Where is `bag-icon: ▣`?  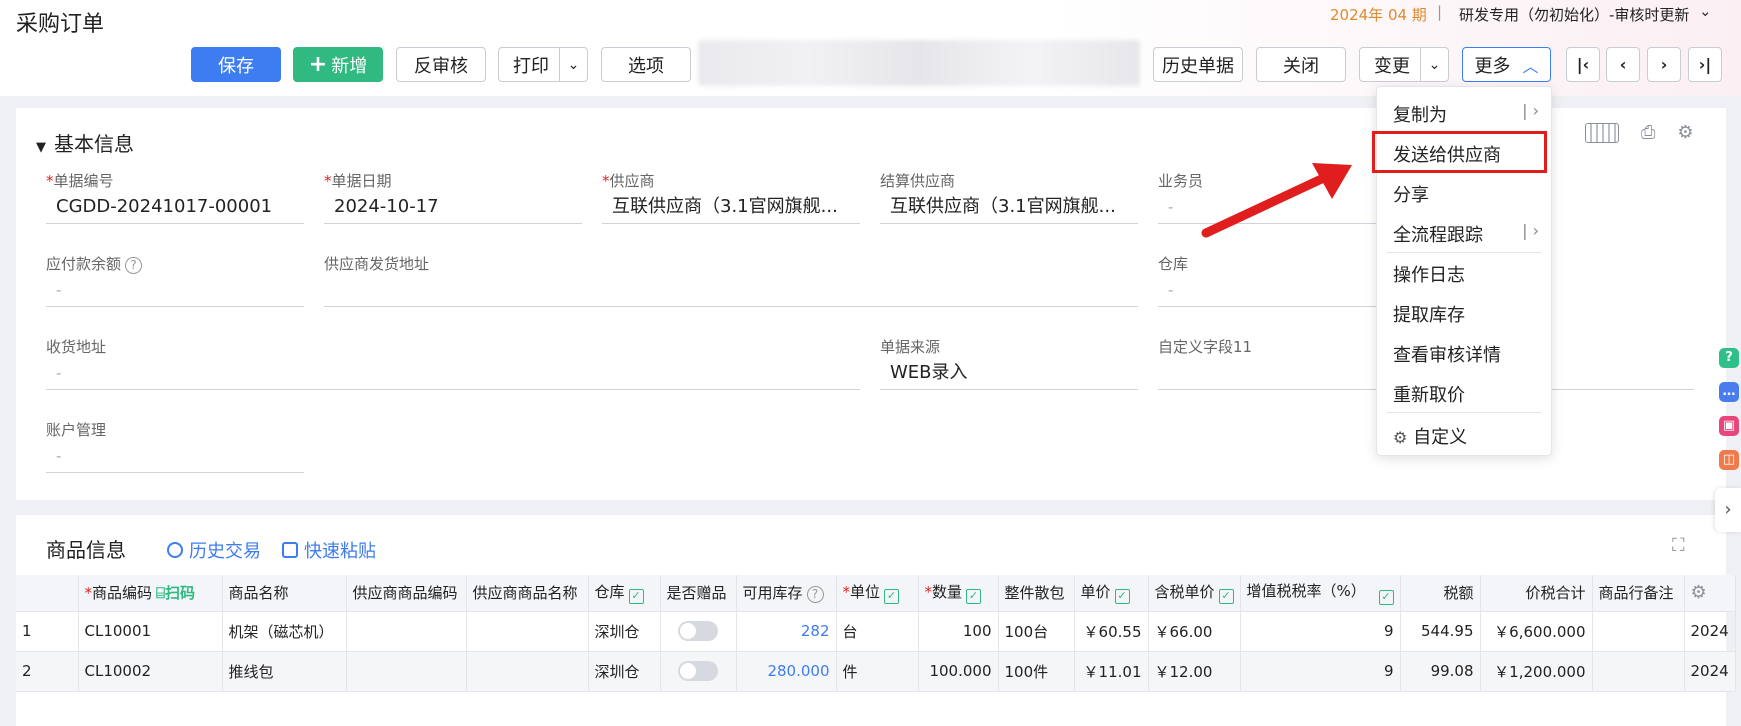 bag-icon: ▣ is located at coordinates (1729, 426).